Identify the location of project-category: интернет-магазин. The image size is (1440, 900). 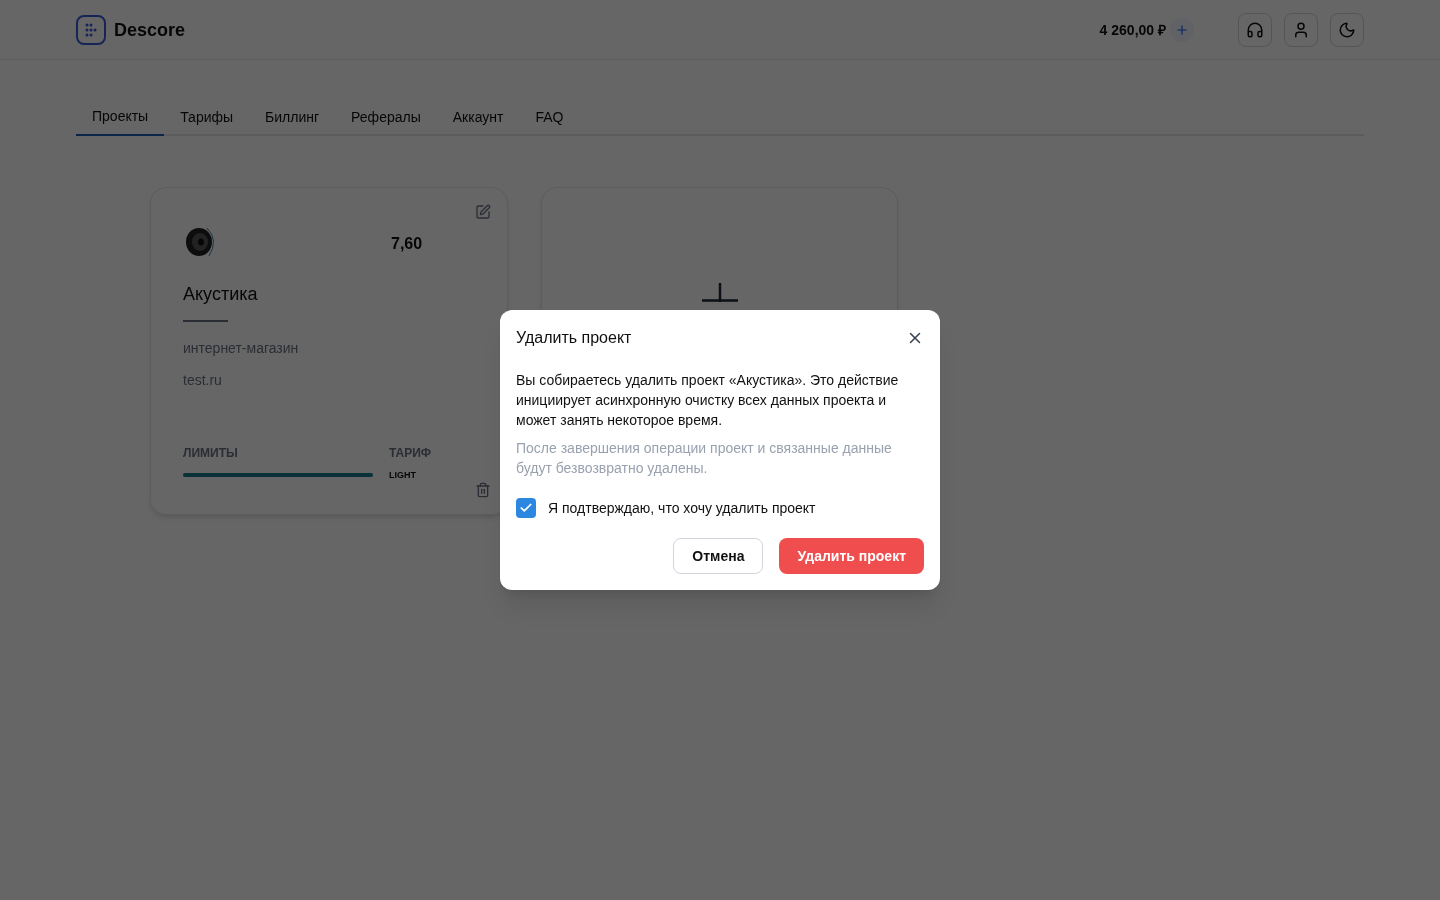
(241, 348).